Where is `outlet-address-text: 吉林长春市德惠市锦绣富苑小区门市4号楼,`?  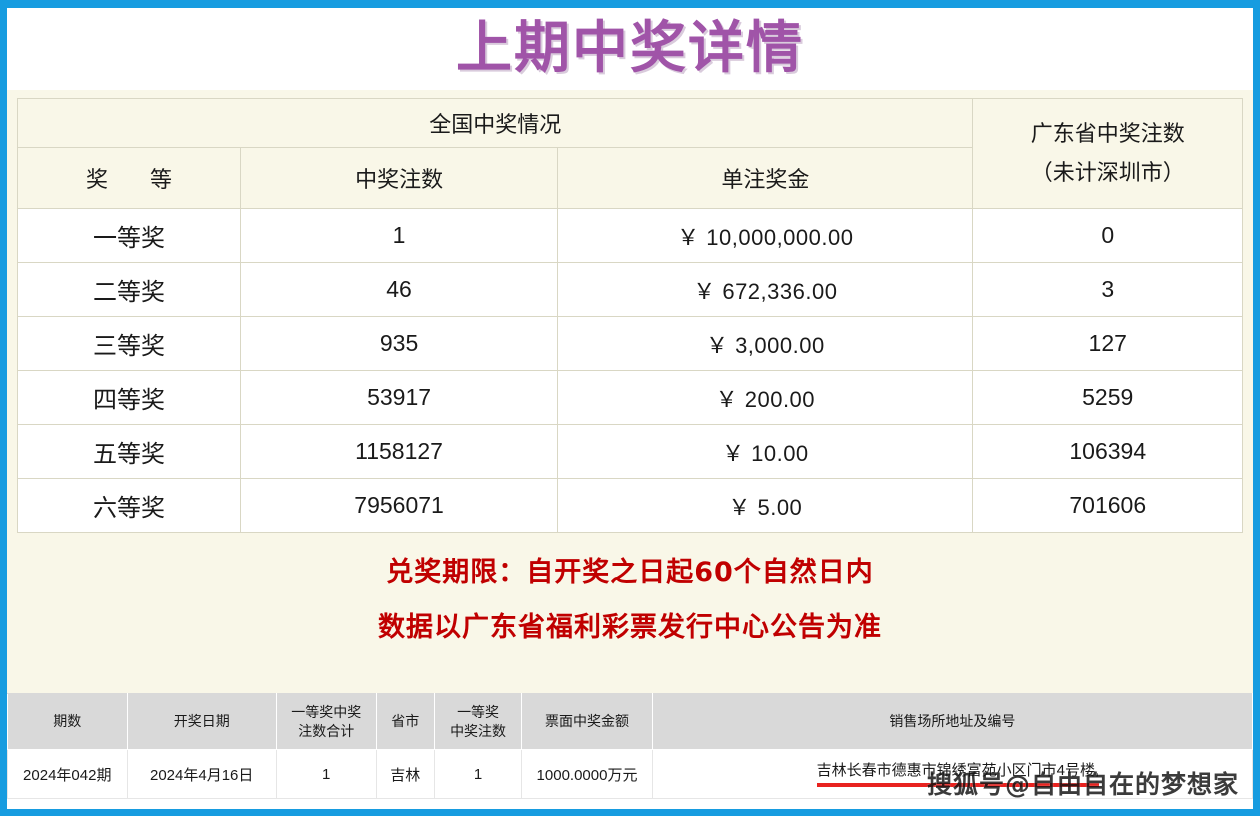 outlet-address-text: 吉林长春市德惠市锦绣富苑小区门市4号楼, is located at coordinates (958, 774).